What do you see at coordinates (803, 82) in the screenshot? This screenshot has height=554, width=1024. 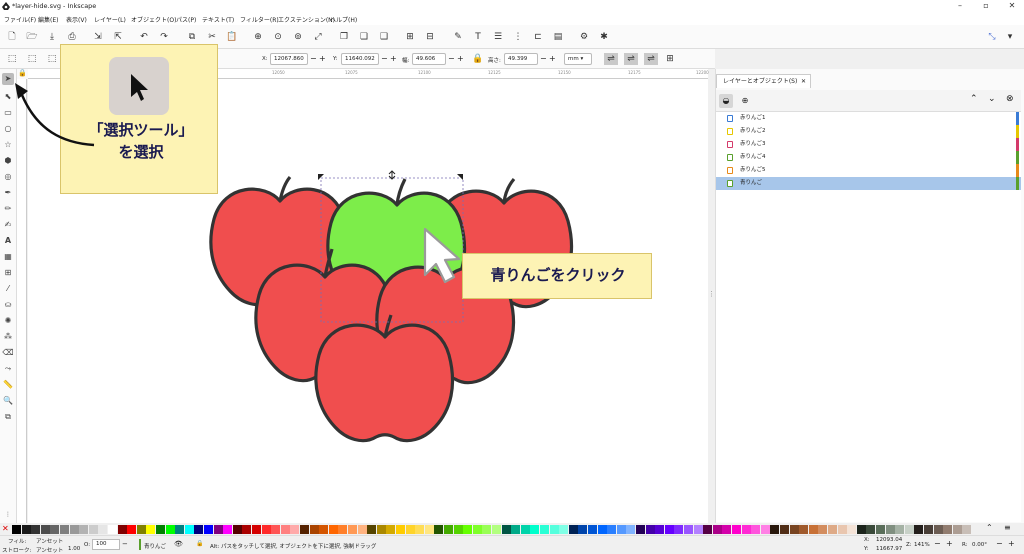 I see `close-tab-icon: ✕` at bounding box center [803, 82].